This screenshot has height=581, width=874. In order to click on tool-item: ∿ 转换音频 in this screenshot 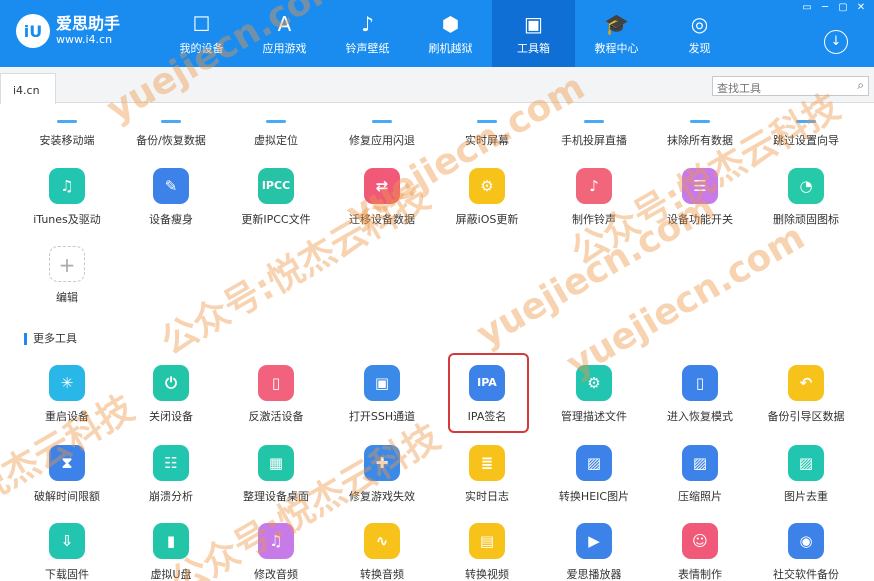, I will do `click(382, 552)`.